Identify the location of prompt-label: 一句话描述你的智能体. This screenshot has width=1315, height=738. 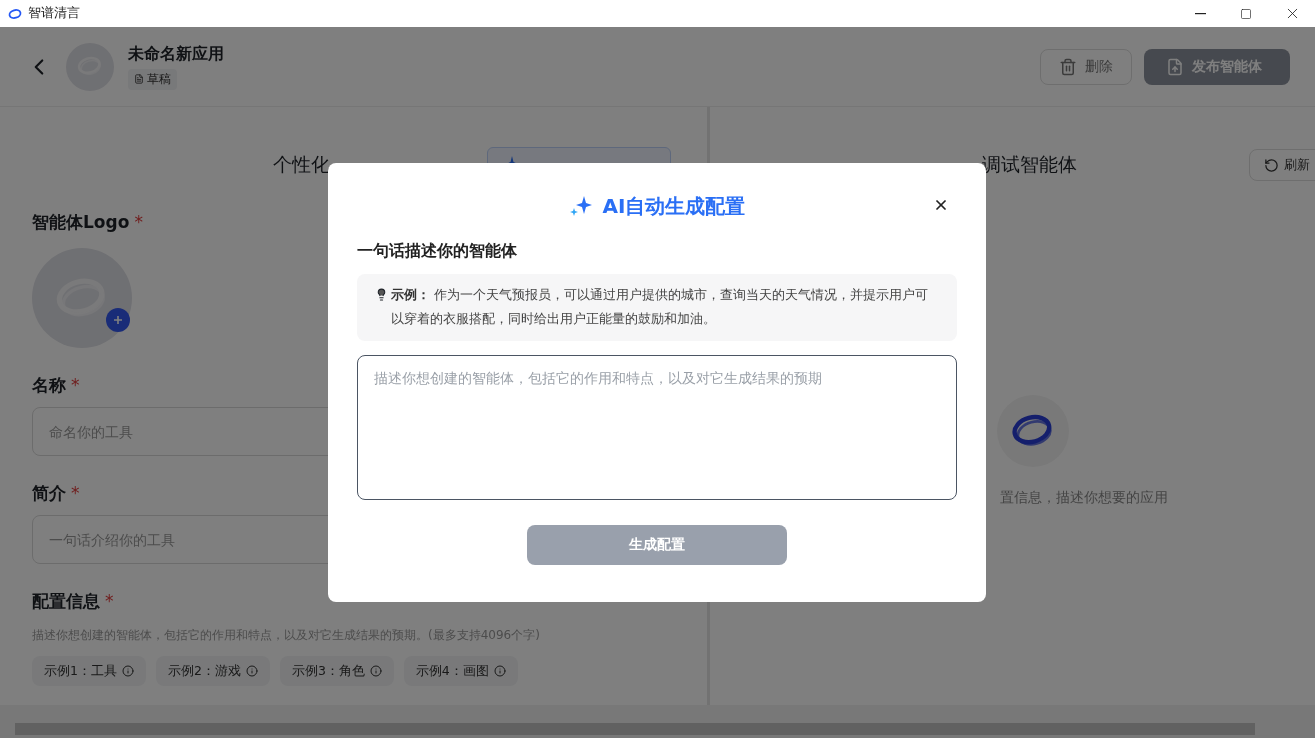
(437, 251).